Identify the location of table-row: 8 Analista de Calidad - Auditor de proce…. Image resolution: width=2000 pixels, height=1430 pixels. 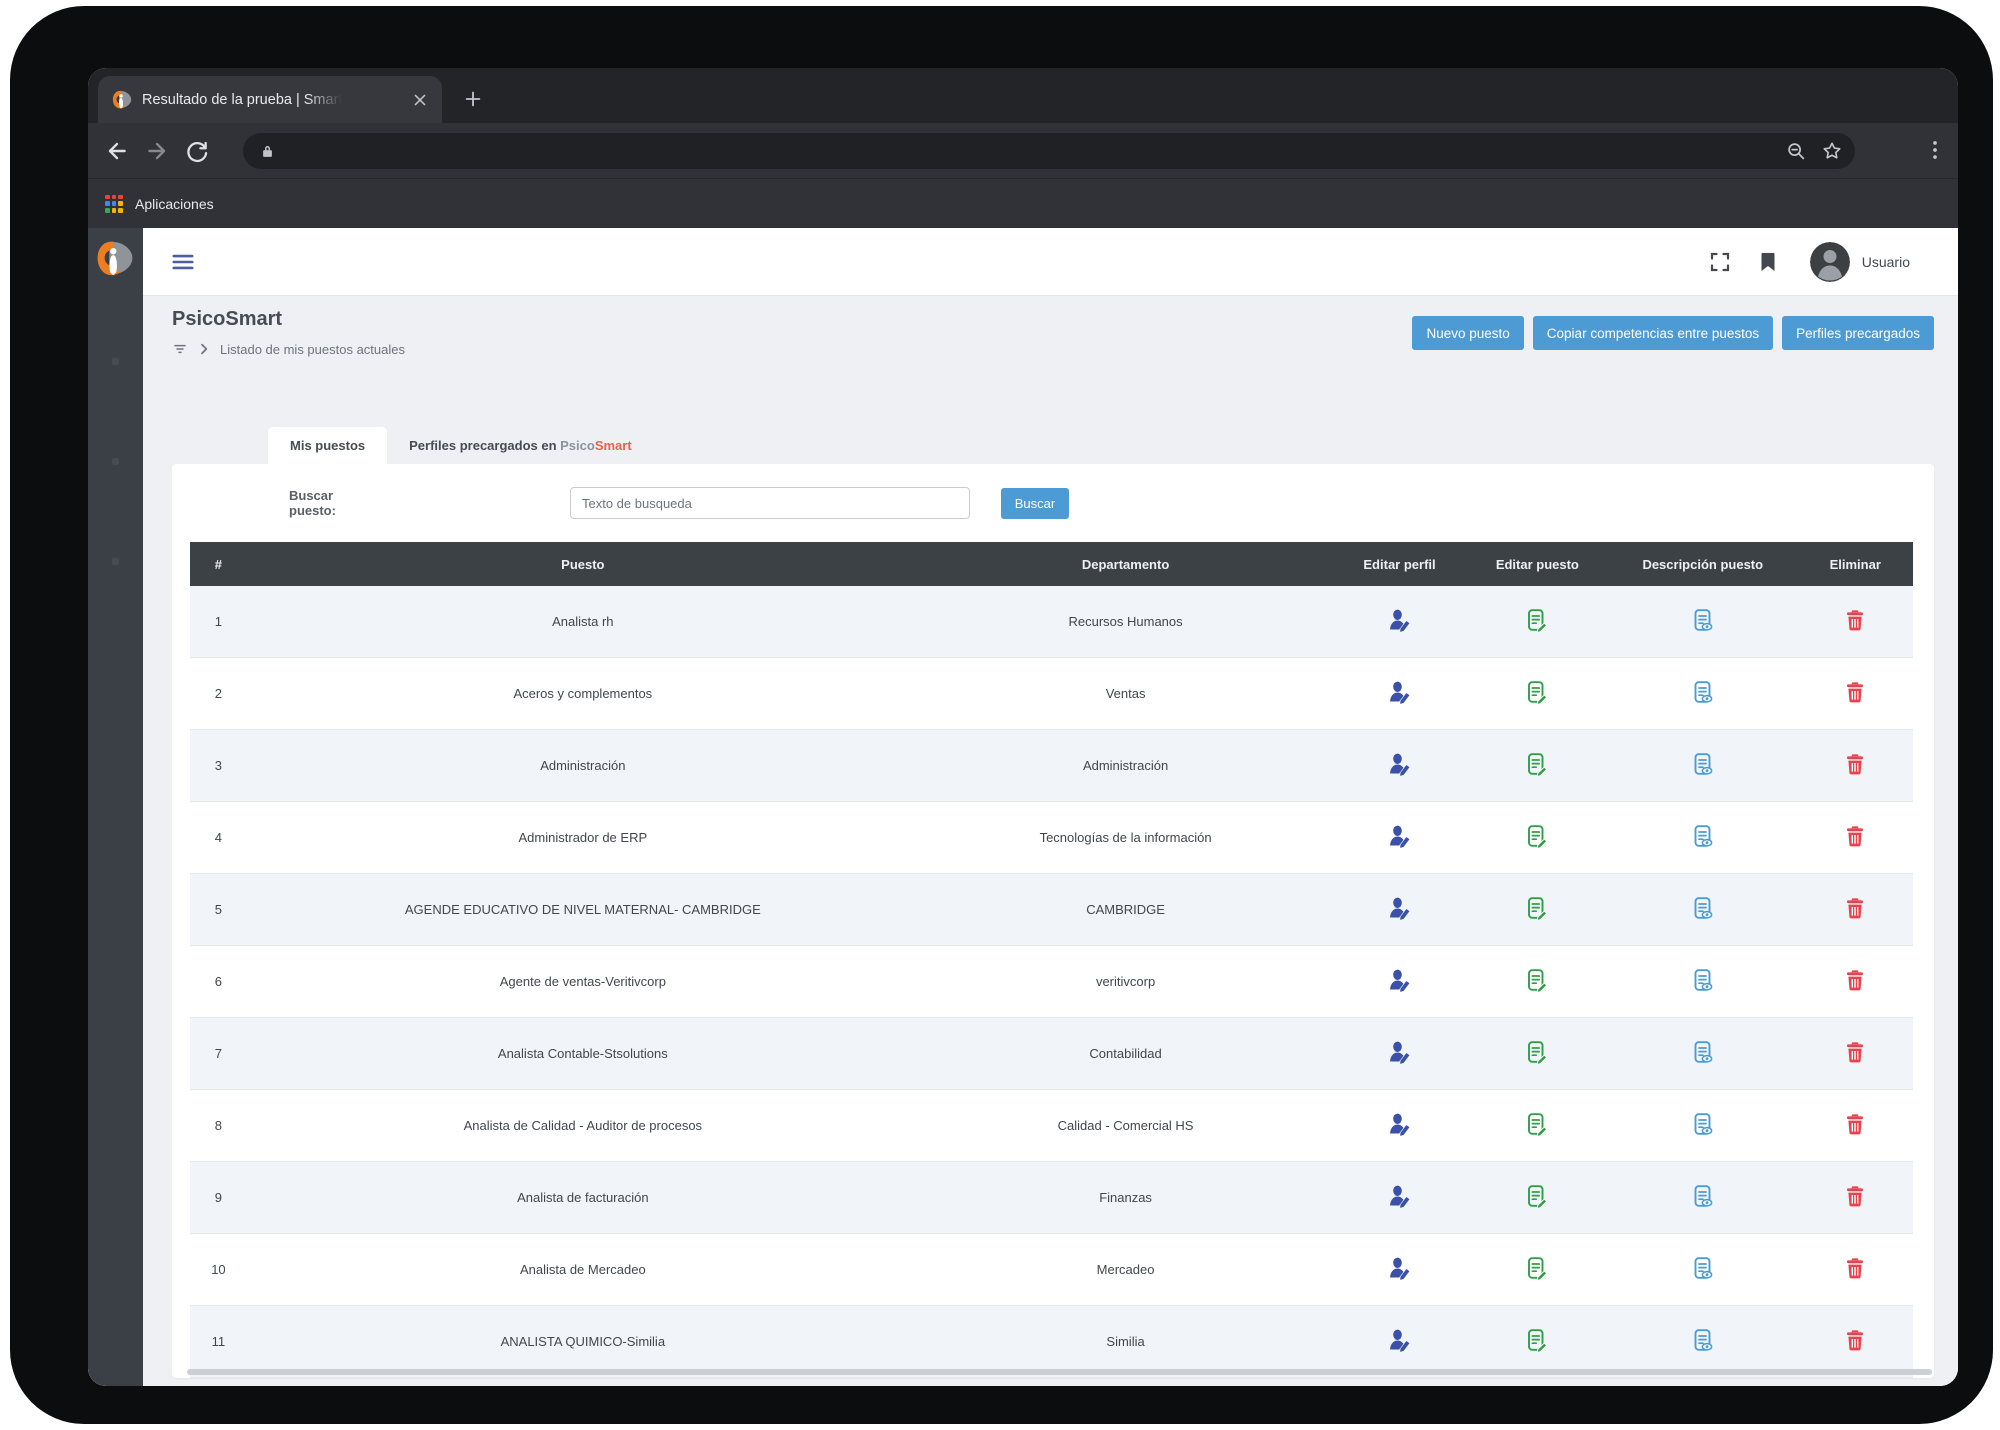
(1051, 1126).